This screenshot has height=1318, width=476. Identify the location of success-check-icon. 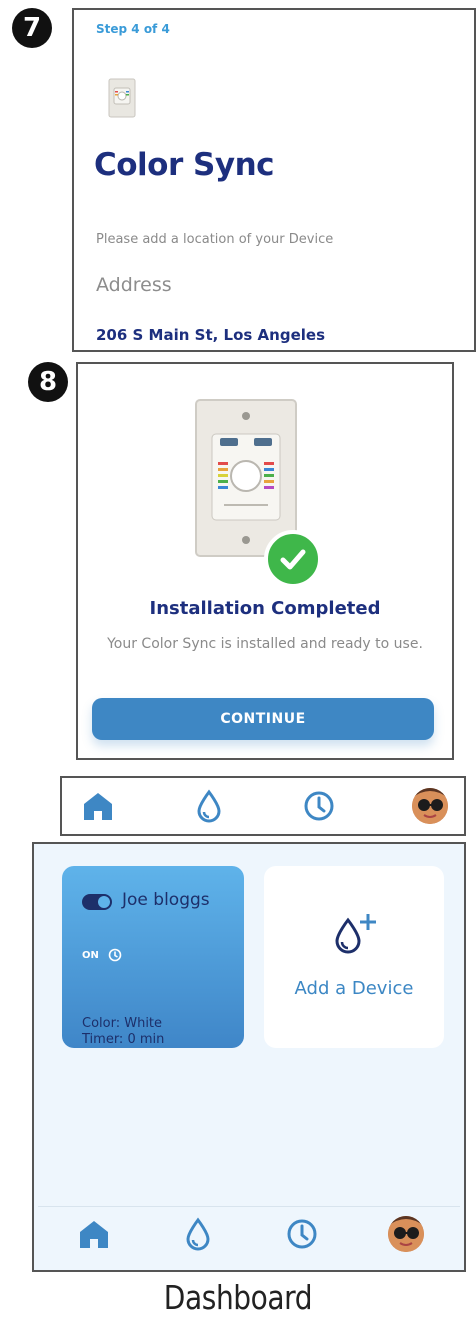
(293, 559).